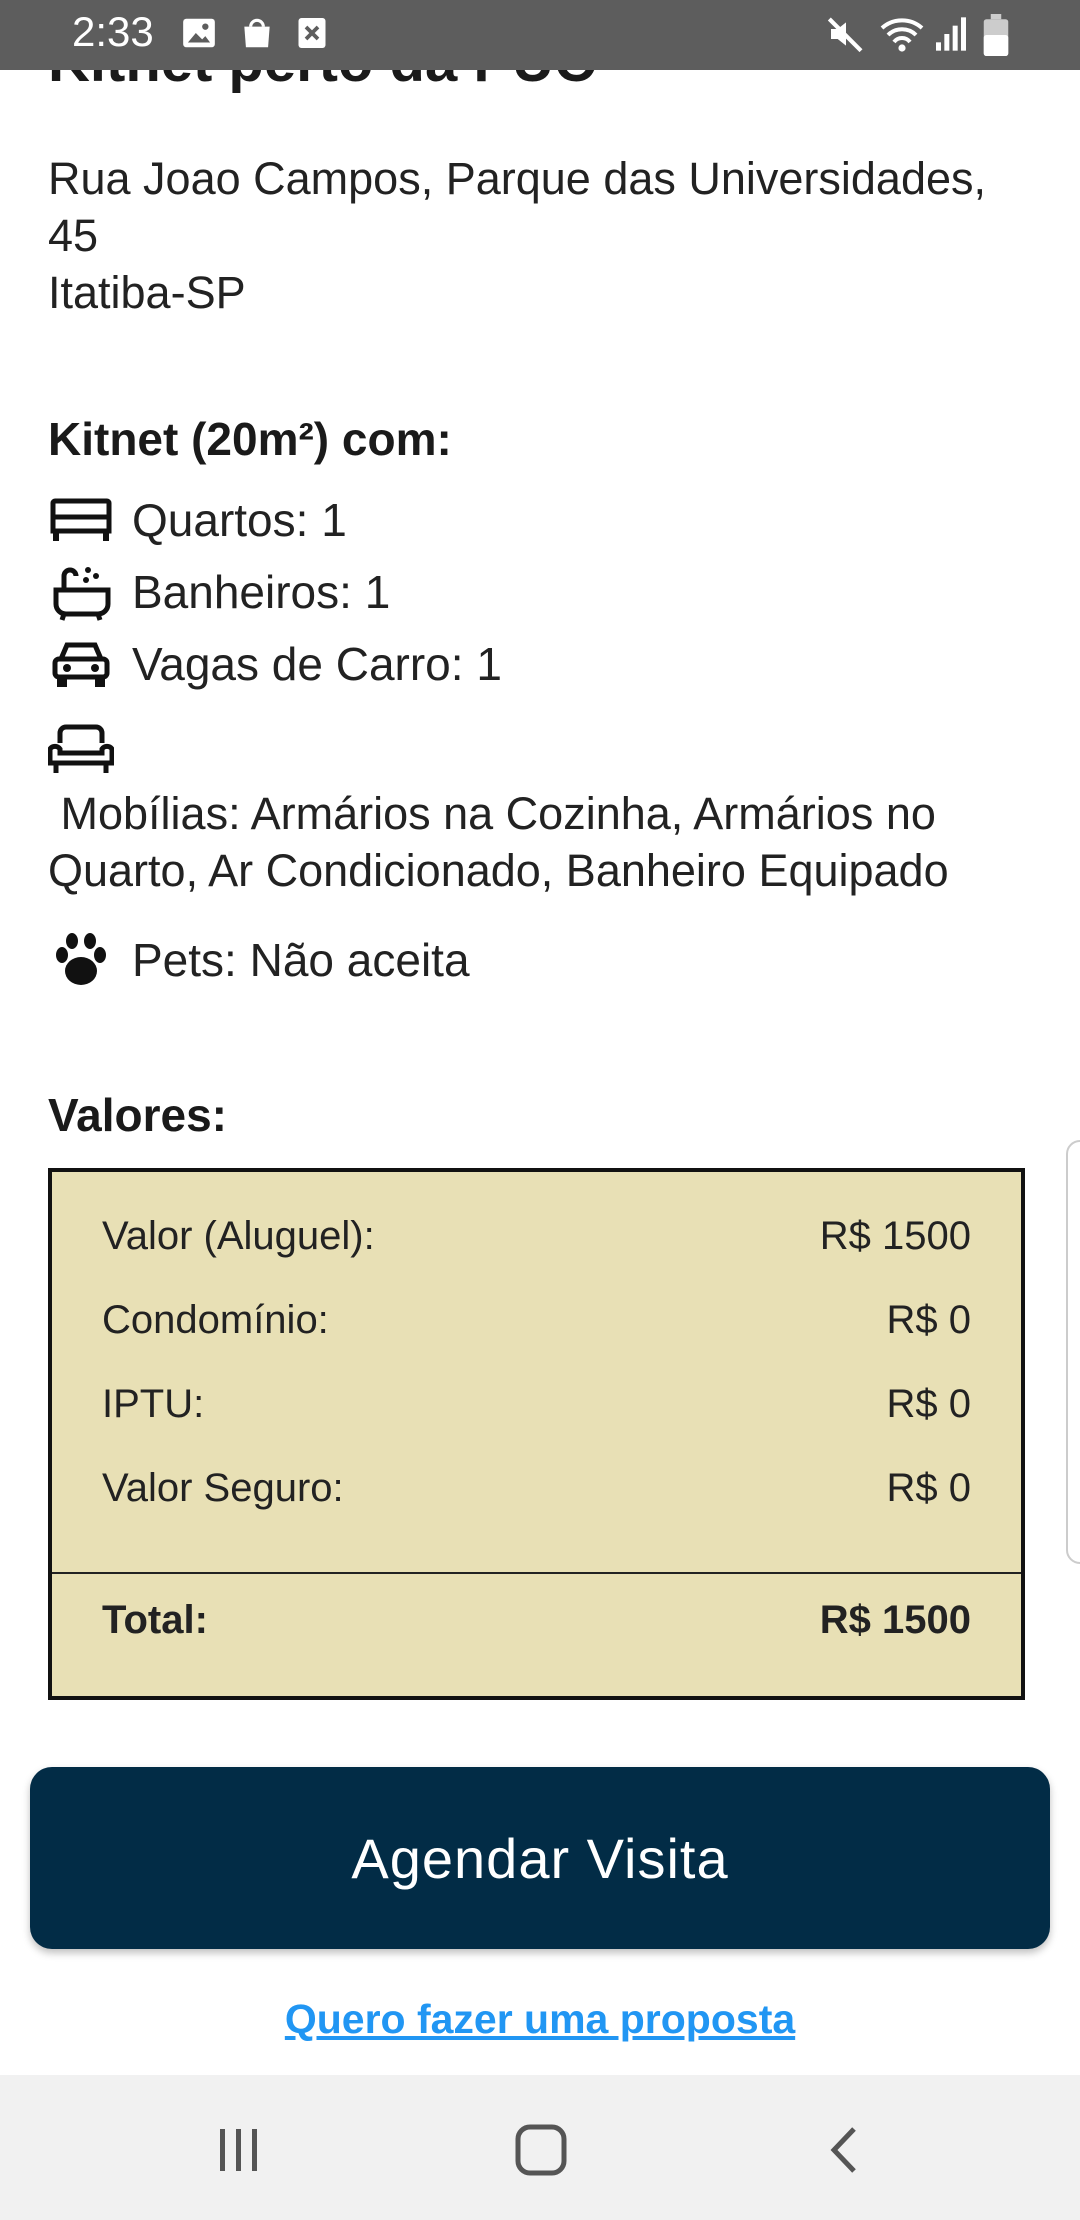 The height and width of the screenshot is (2220, 1080). What do you see at coordinates (239, 2150) in the screenshot?
I see `recent-apps-icon` at bounding box center [239, 2150].